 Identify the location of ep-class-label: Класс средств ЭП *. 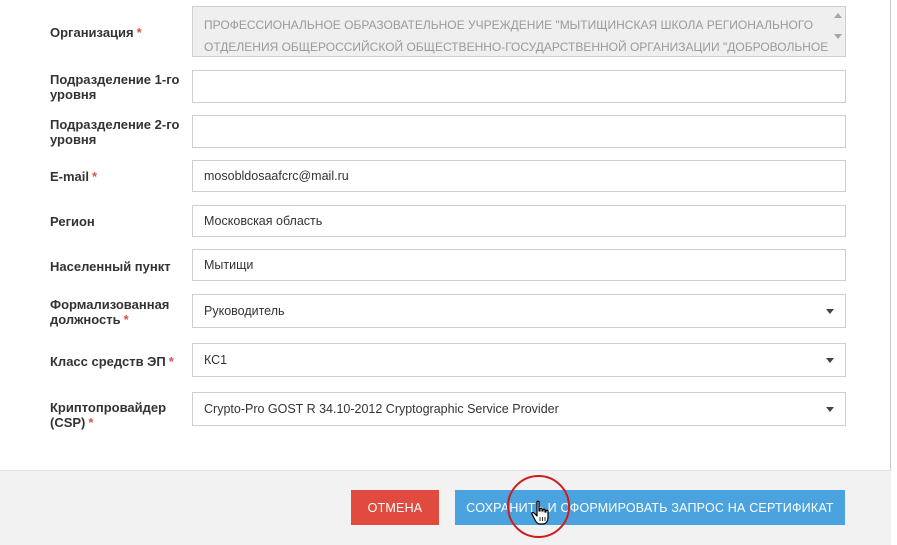
(120, 361).